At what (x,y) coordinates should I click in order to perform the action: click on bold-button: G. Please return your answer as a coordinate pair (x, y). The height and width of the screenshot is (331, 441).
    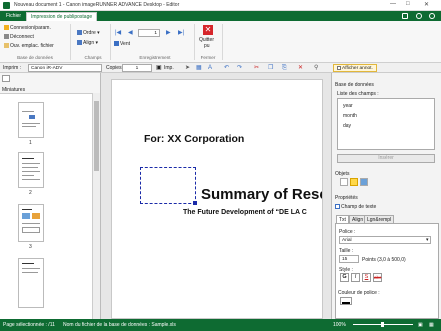
    Looking at the image, I should click on (344, 277).